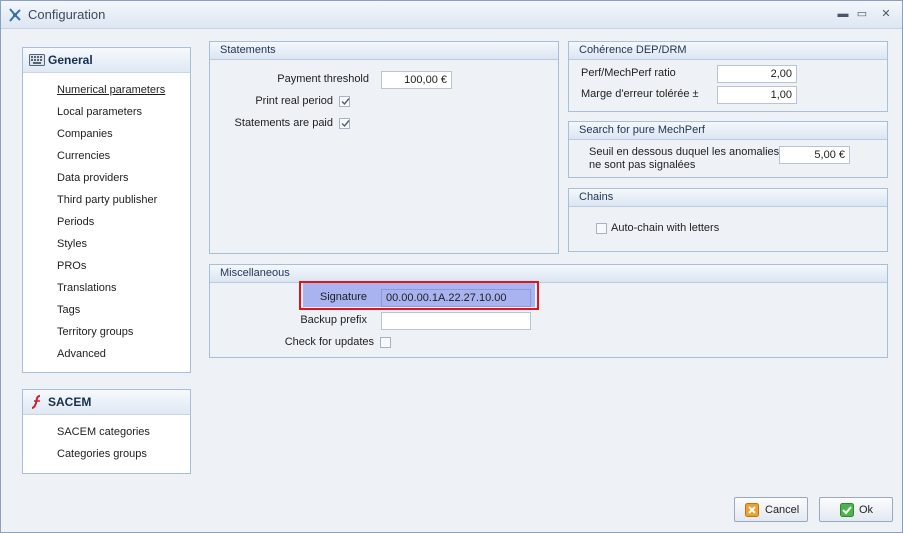 The height and width of the screenshot is (533, 903). What do you see at coordinates (665, 228) in the screenshot?
I see `auto-chain-label: Auto-chain with letters` at bounding box center [665, 228].